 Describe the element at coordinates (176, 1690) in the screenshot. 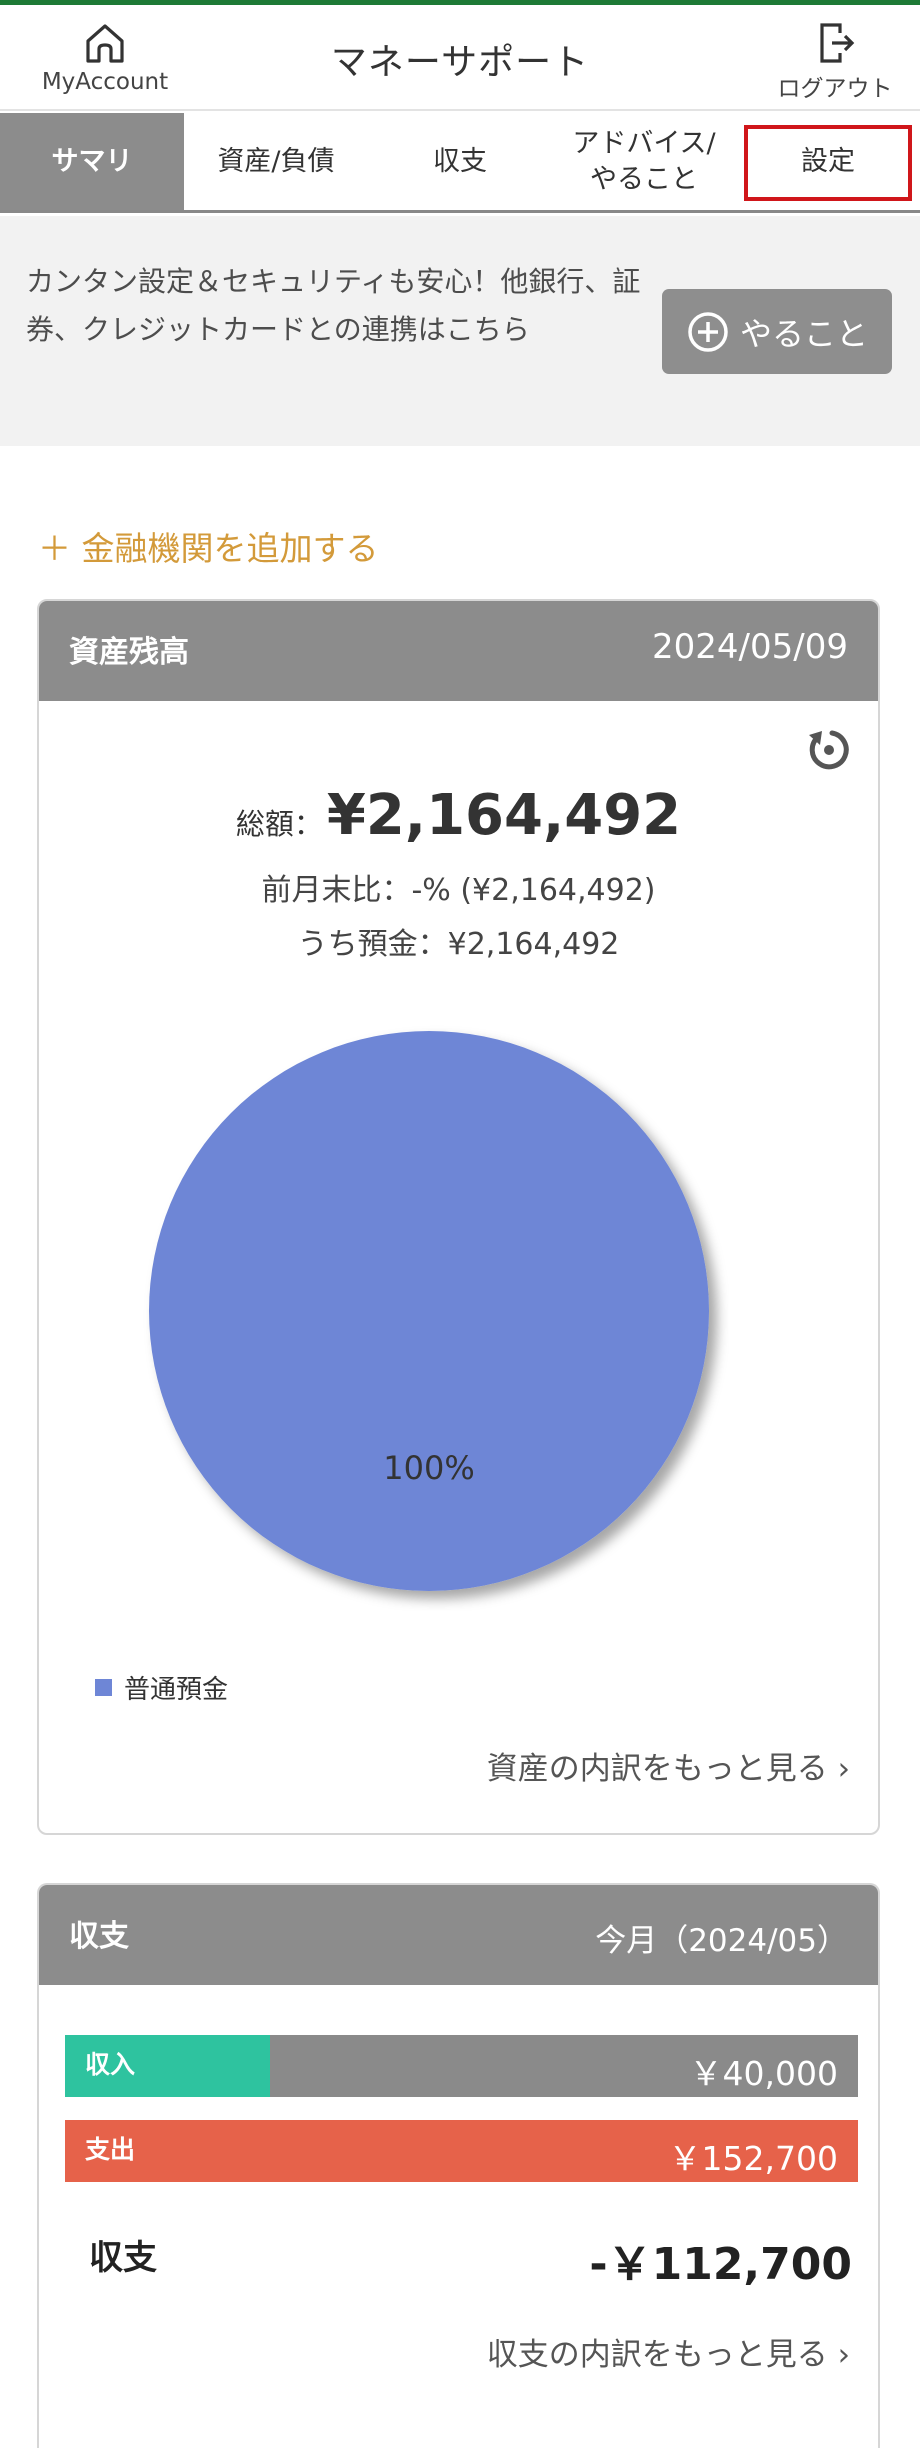

I see `legend-label: 普通預金` at that location.